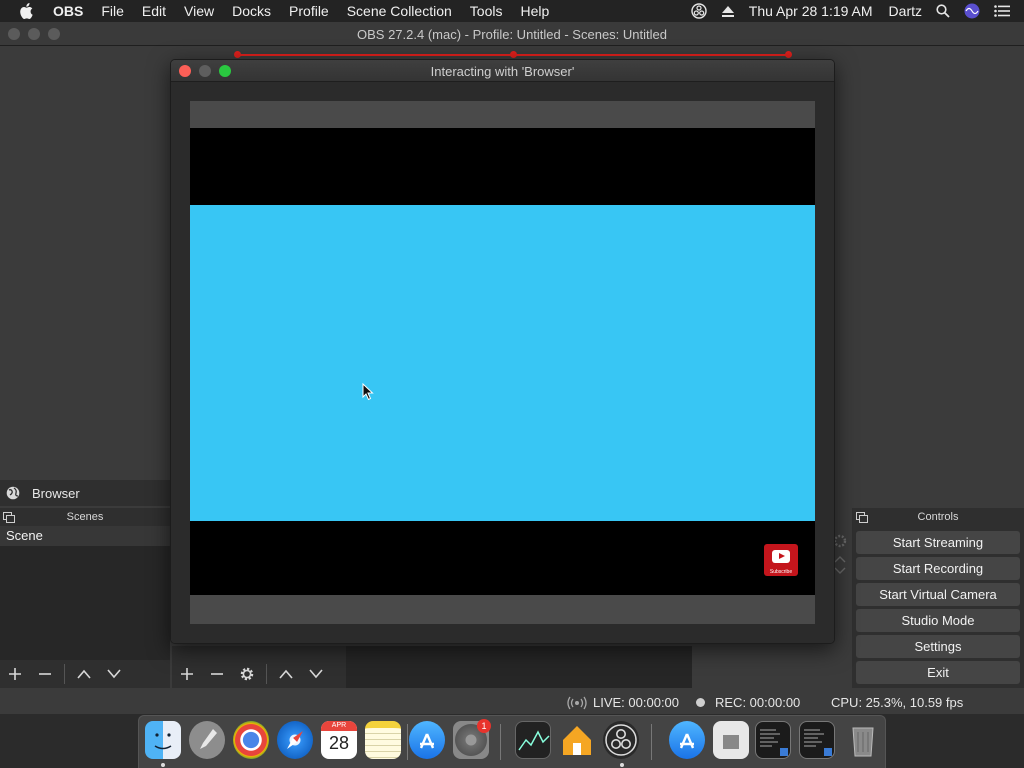  Describe the element at coordinates (577, 740) in the screenshot. I see `home-icon` at that location.